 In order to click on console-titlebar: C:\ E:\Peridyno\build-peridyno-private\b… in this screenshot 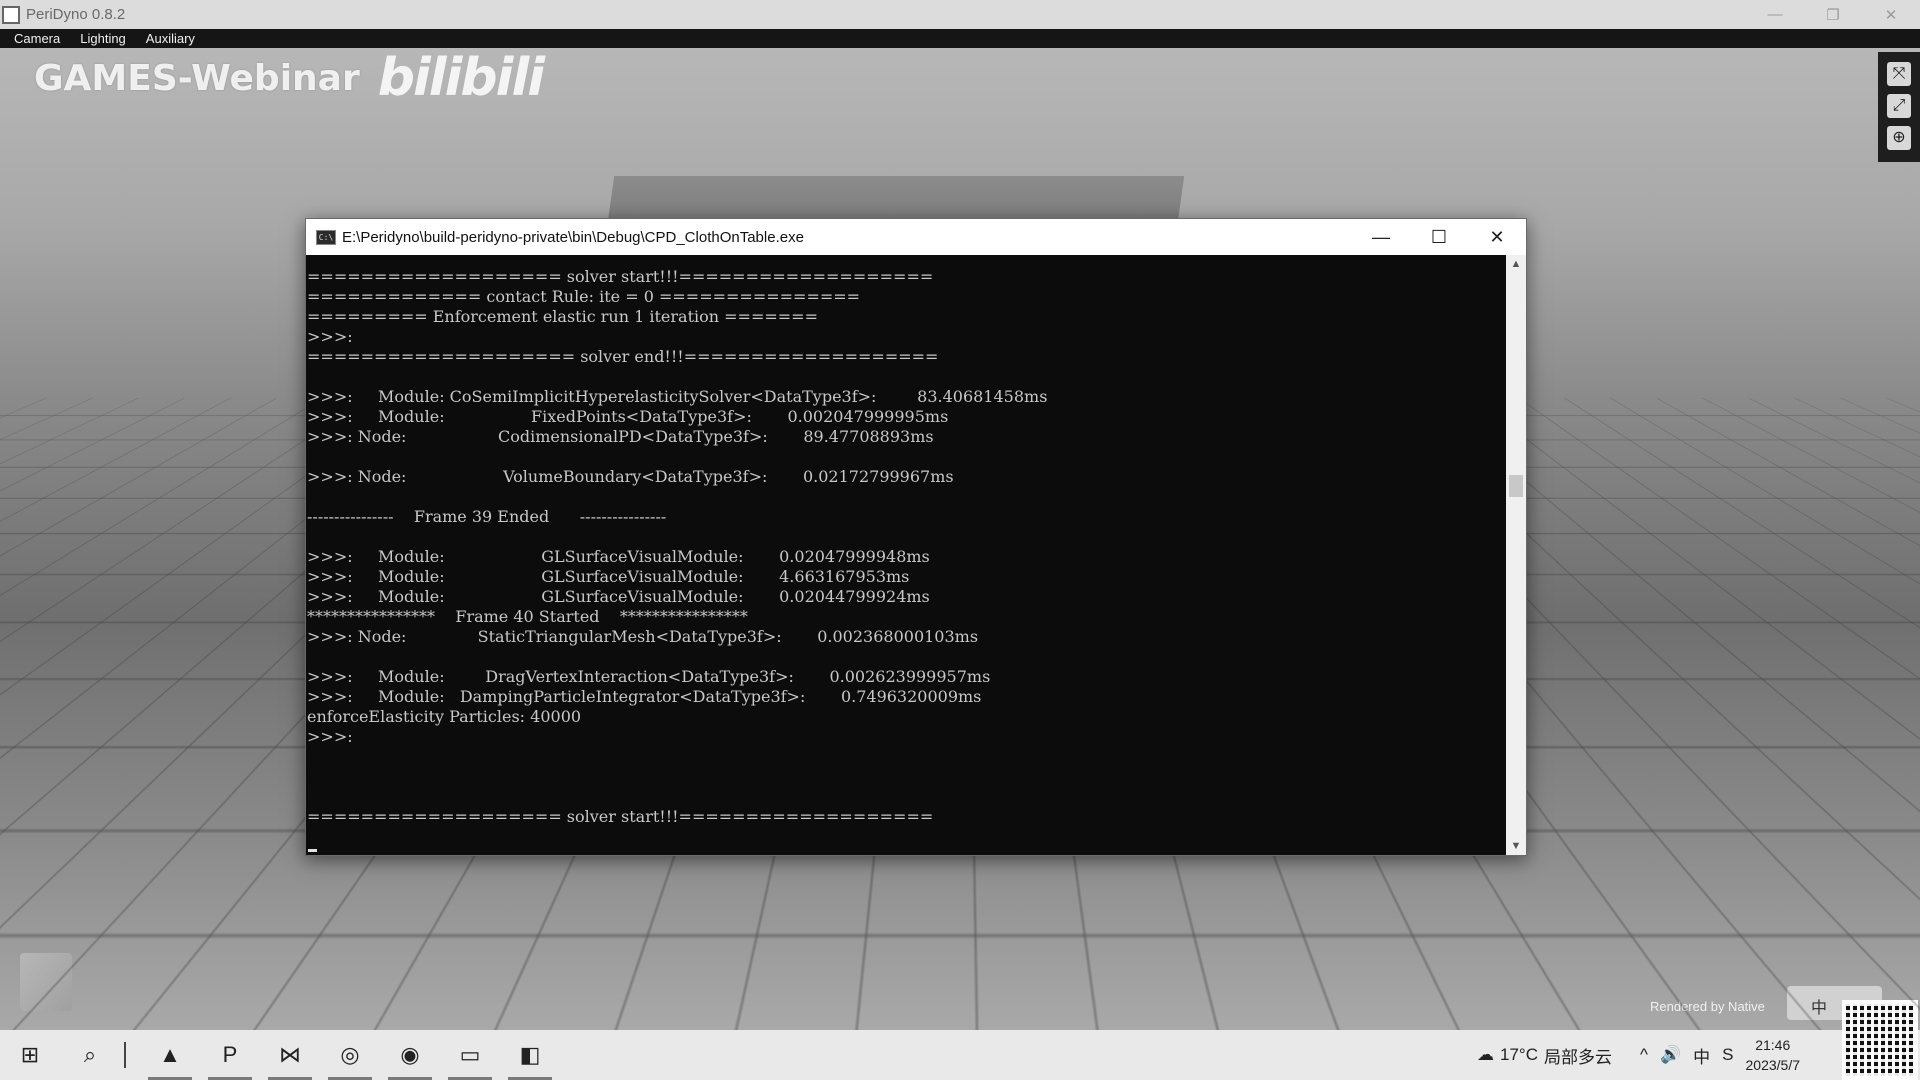, I will do `click(916, 237)`.